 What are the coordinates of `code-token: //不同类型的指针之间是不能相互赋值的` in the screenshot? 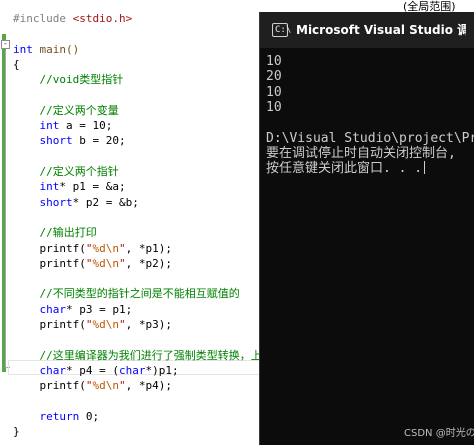 It's located at (126, 294).